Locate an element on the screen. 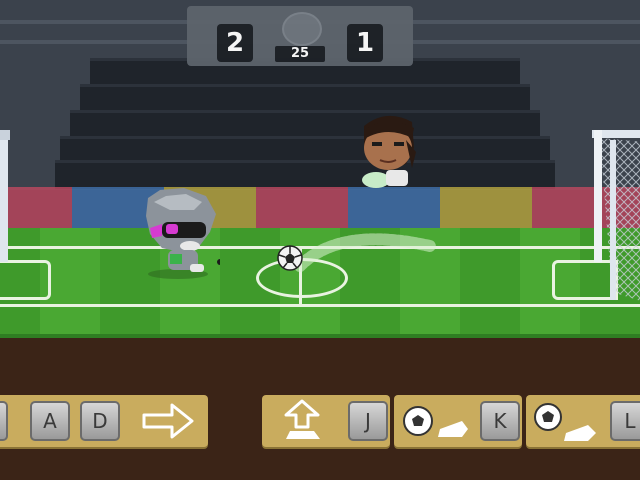 The image size is (640, 480). key-j: J is located at coordinates (368, 421).